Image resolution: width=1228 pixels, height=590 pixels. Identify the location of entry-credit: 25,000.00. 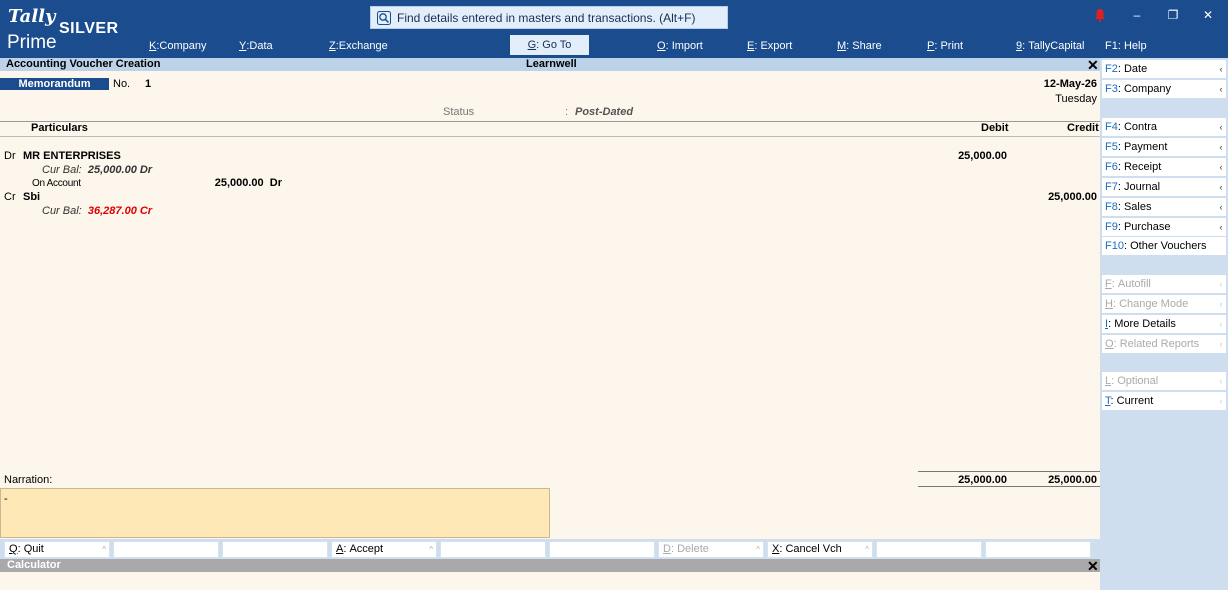
(1053, 197).